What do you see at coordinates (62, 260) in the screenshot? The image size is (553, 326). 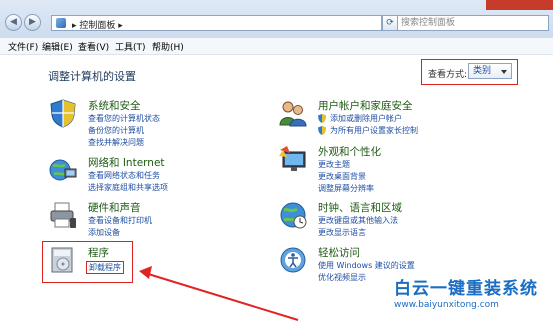 I see `programs-box-icon` at bounding box center [62, 260].